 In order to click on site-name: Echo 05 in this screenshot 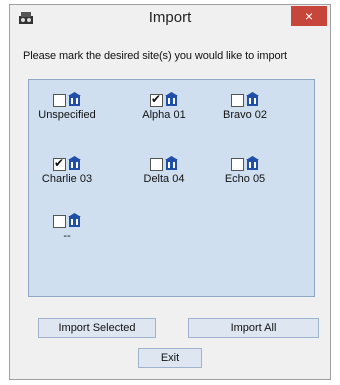, I will do `click(245, 179)`.